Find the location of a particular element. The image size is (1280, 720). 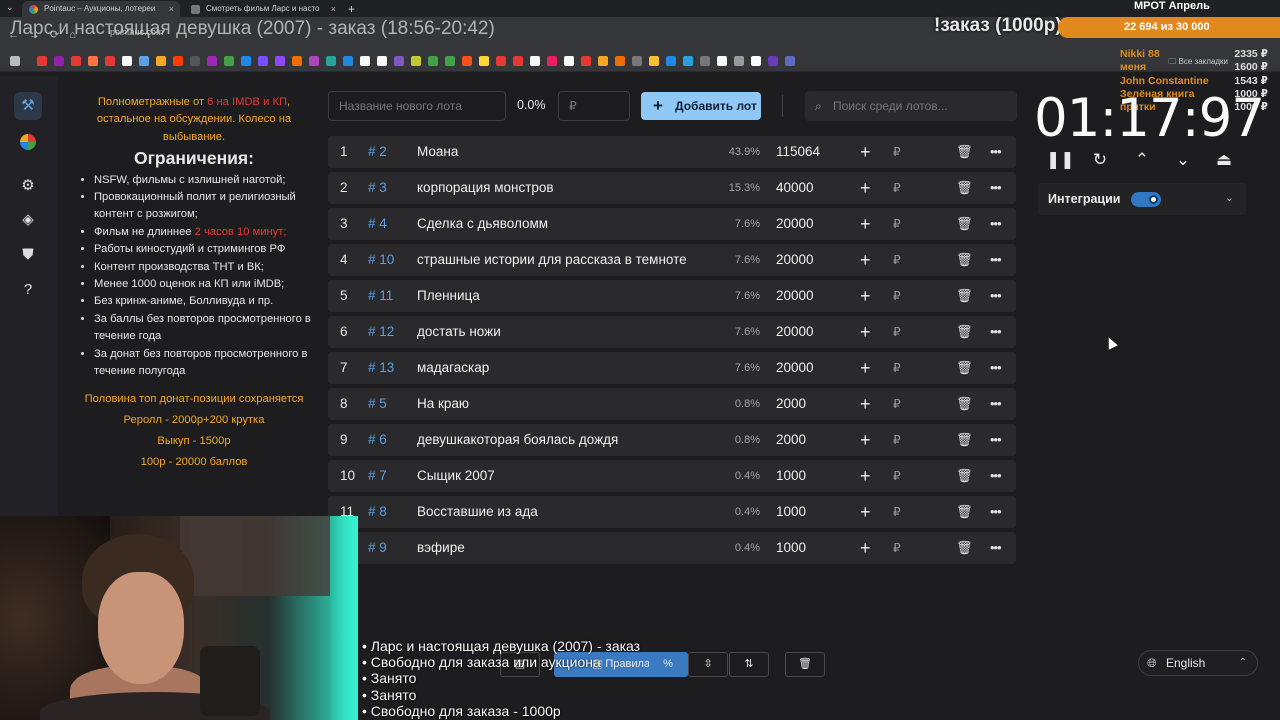

lot-name: достать ножи is located at coordinates (459, 332).